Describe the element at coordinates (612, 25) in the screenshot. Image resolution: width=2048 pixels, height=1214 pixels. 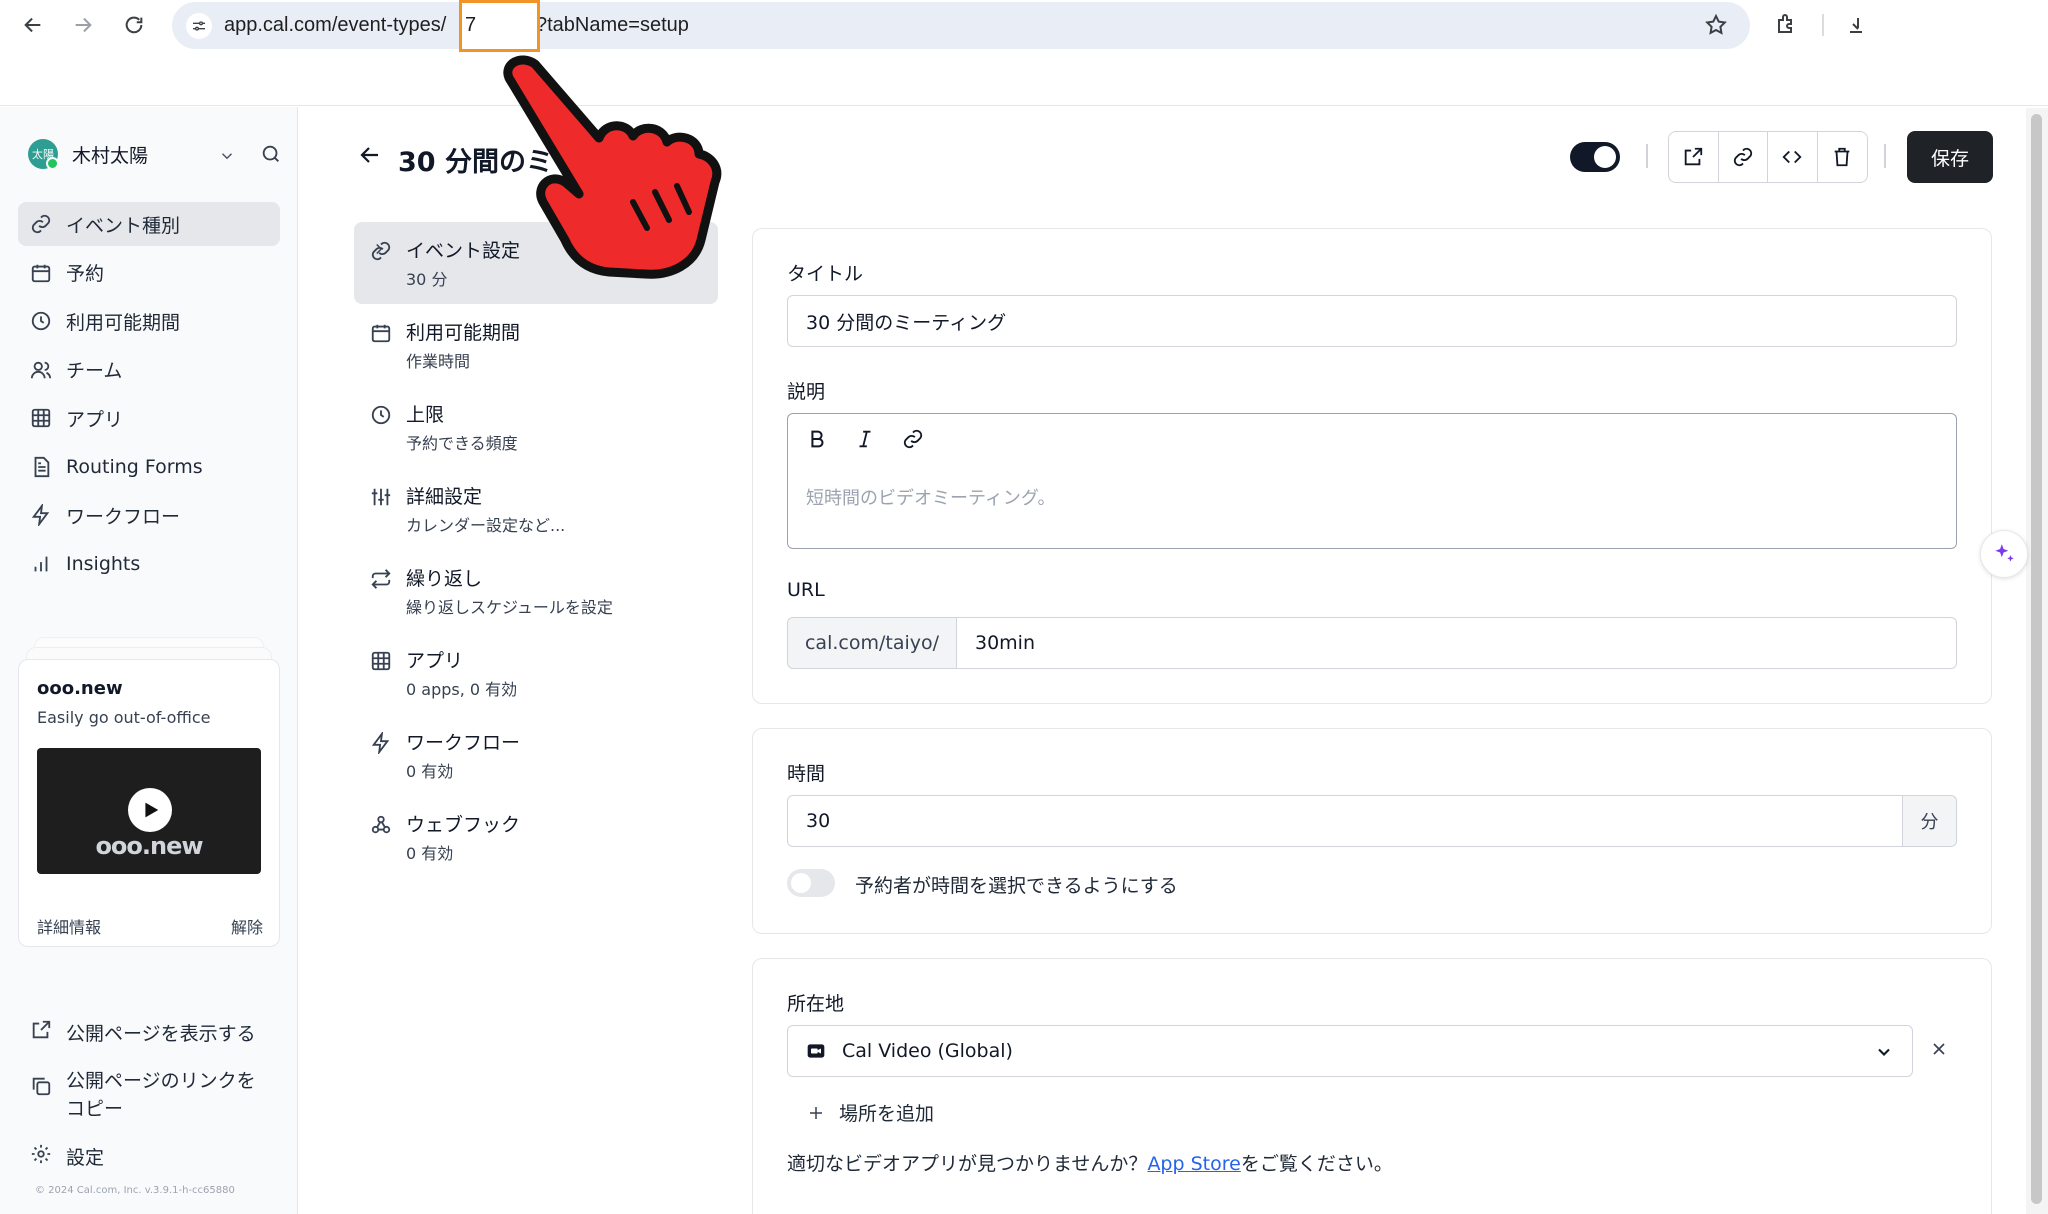
I see `url-suffix: ?tabName=setup` at that location.